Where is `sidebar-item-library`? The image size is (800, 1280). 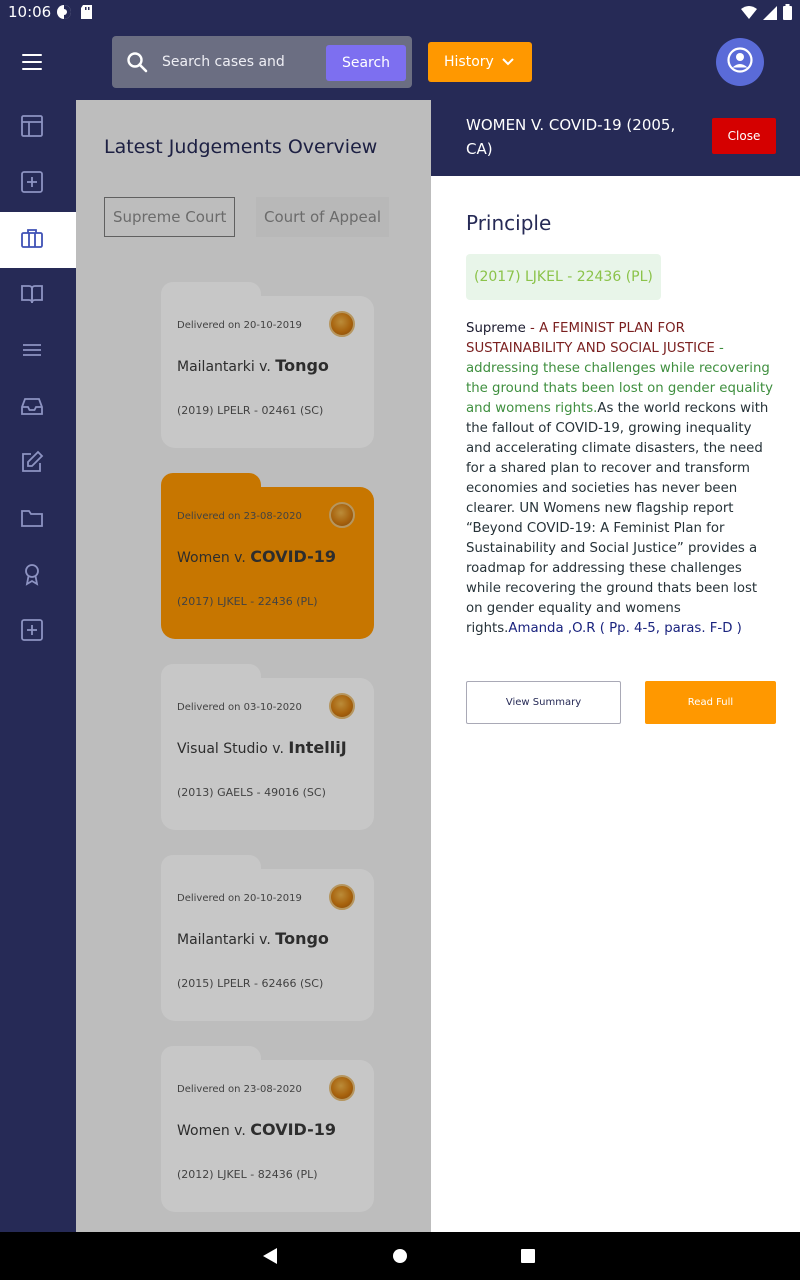 sidebar-item-library is located at coordinates (38, 296).